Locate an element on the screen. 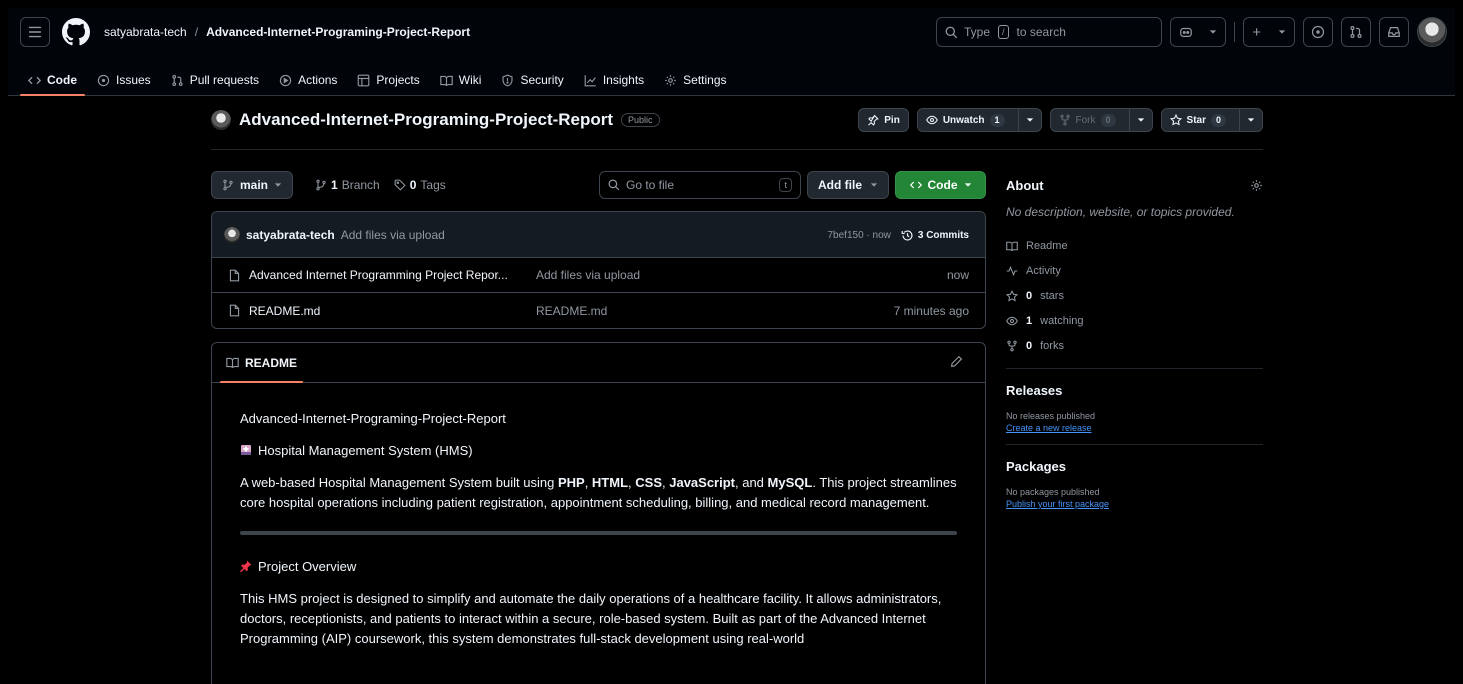  sidebar-divider is located at coordinates (1134, 368).